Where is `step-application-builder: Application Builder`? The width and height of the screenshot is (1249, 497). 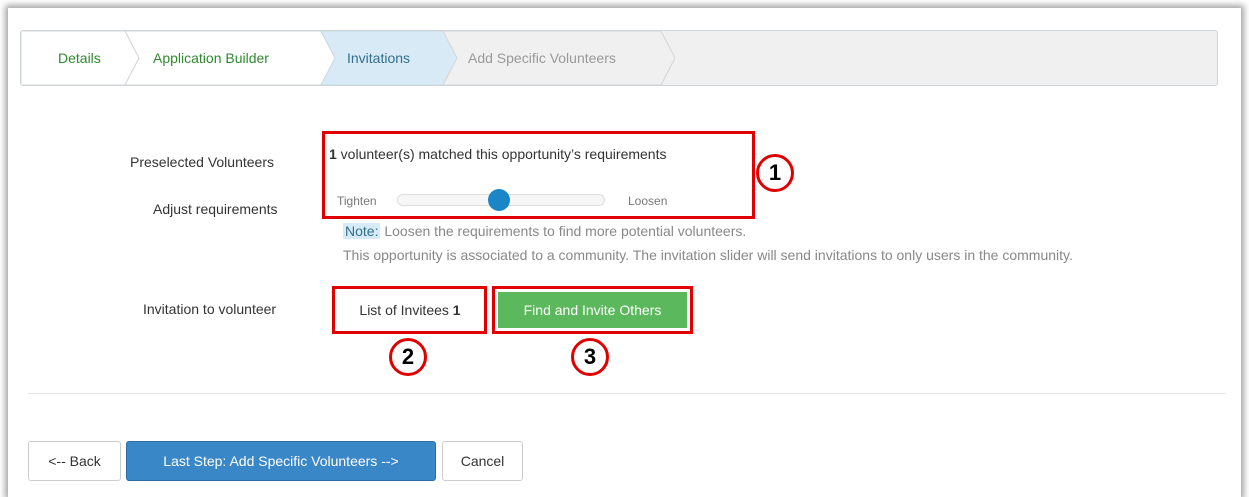 step-application-builder: Application Builder is located at coordinates (230, 58).